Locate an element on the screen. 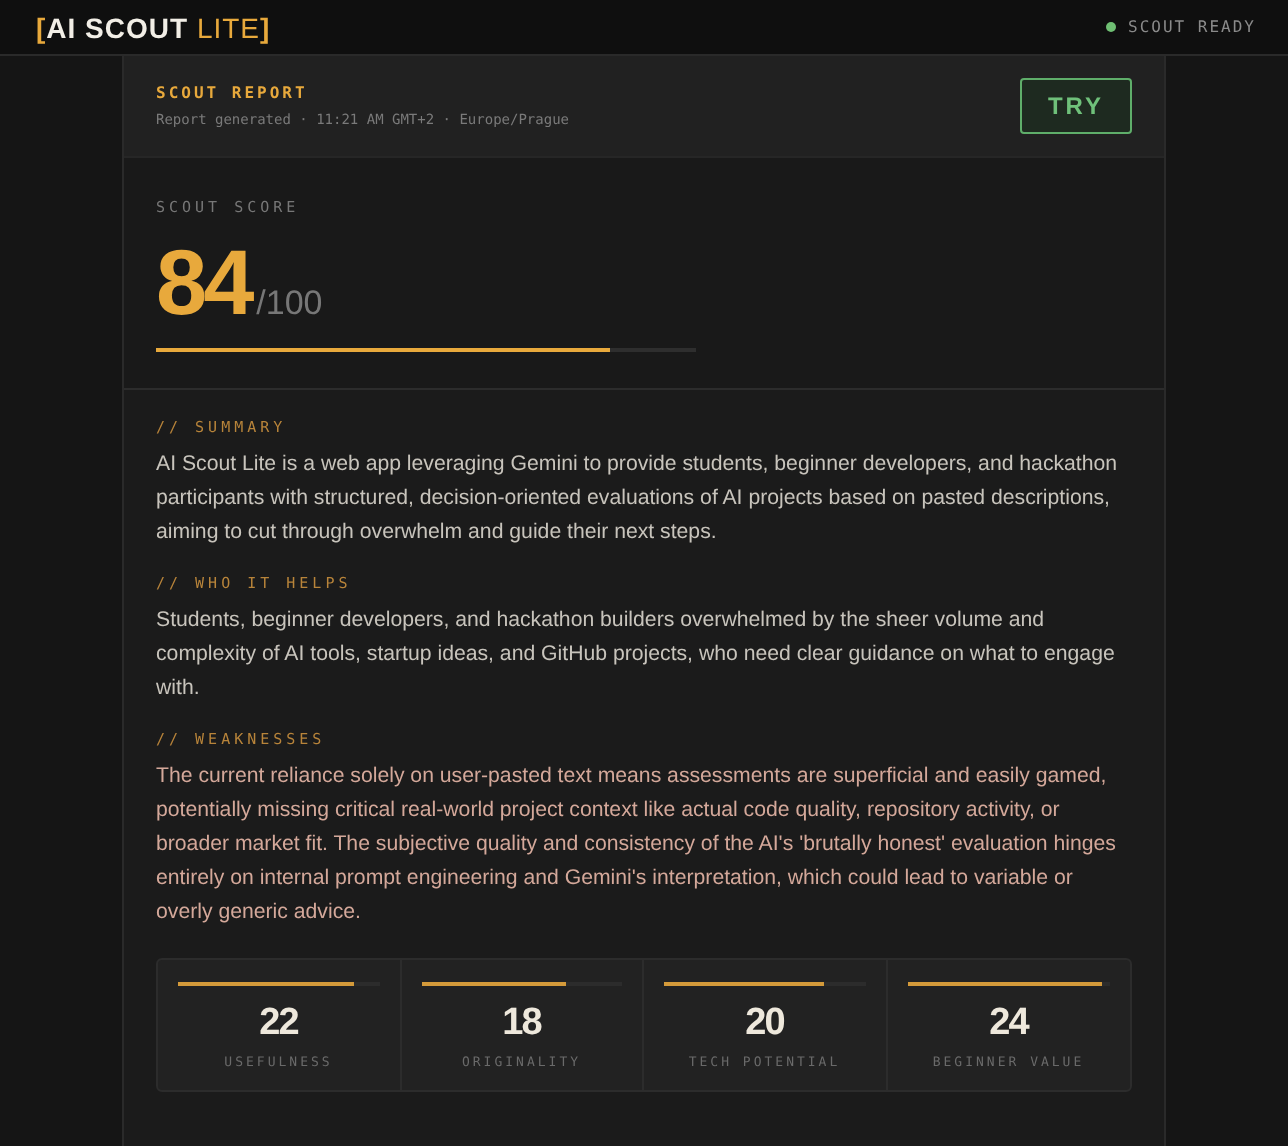  section-text: Students, beginner developers, and hackathon builders overwhelmed by the sheer volume and complexity of AI tools, startup ideas, and GitHub projects, who need clear guidance on what to engage with. is located at coordinates (636, 655).